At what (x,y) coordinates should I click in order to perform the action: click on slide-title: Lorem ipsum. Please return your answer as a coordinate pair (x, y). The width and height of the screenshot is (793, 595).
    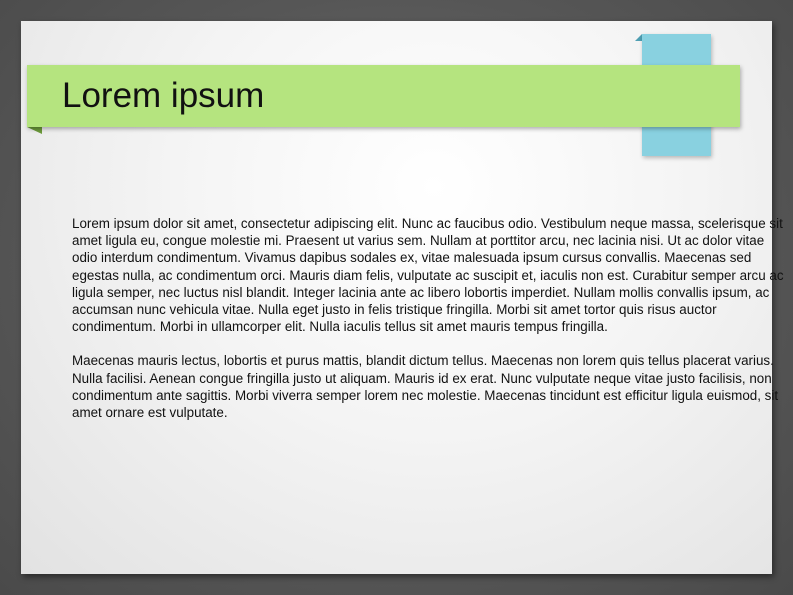
    Looking at the image, I should click on (163, 96).